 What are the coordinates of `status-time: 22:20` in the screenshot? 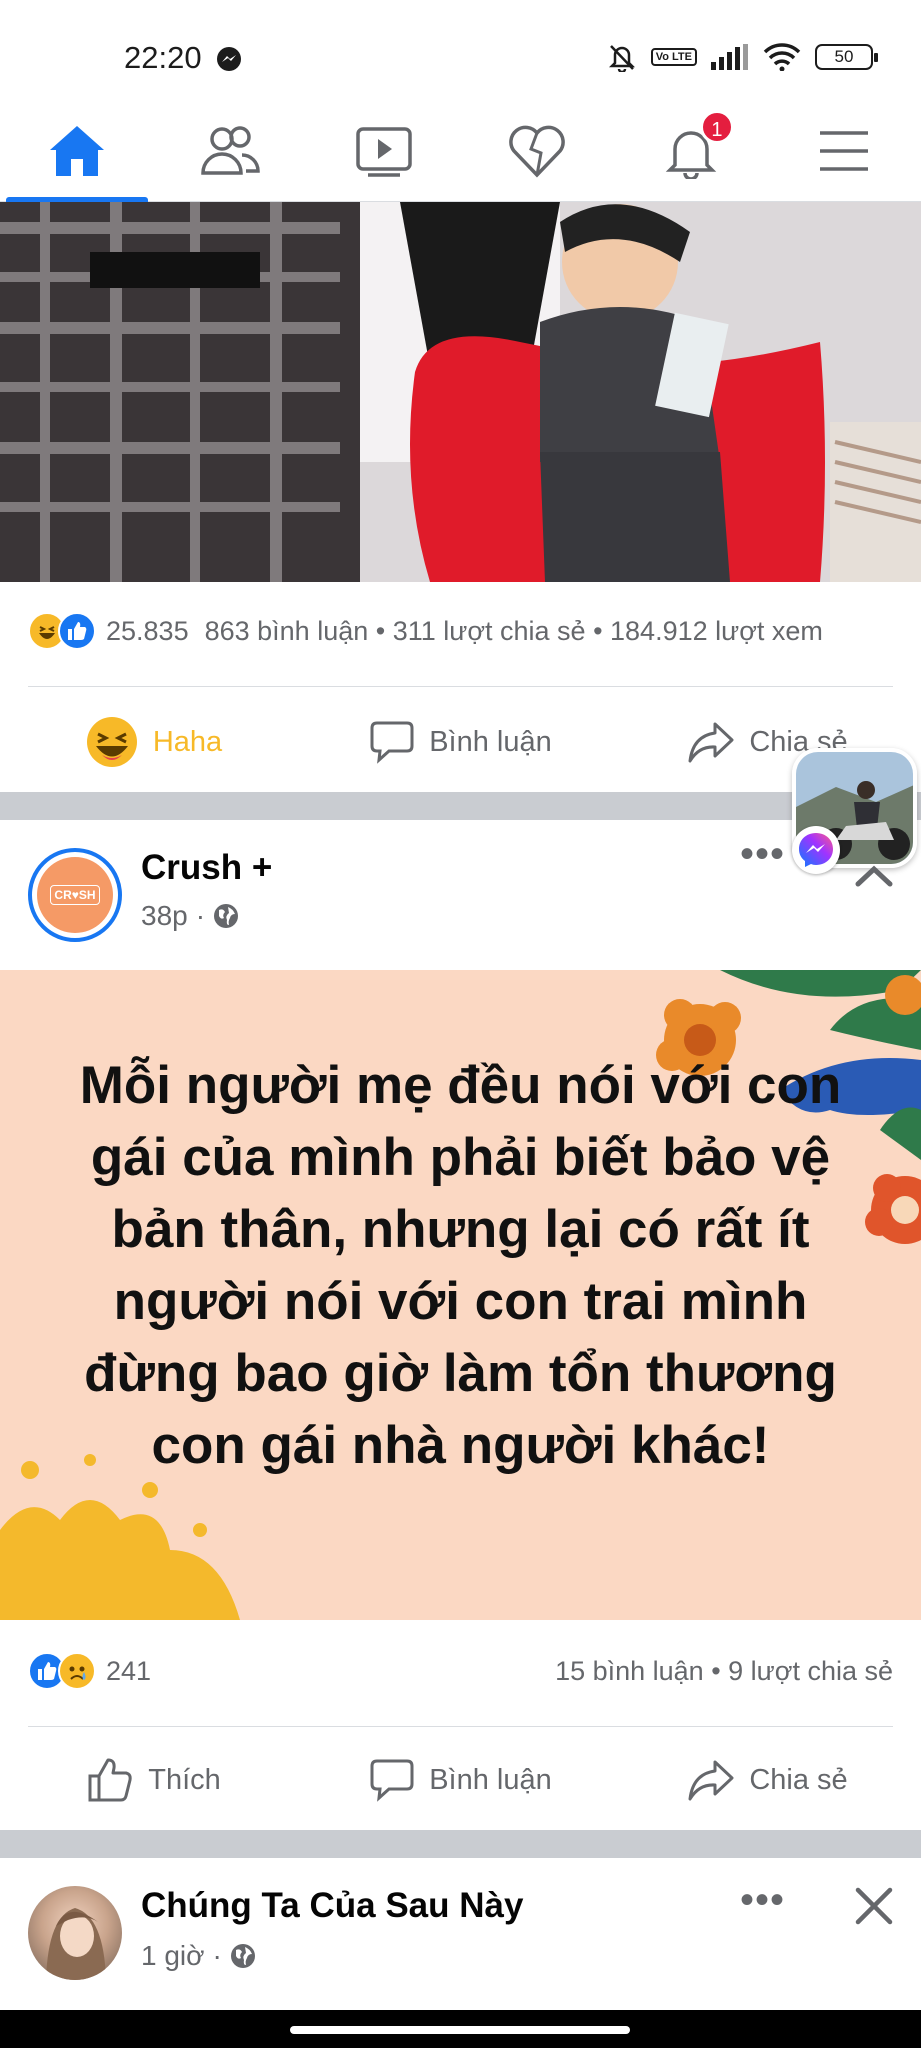 It's located at (163, 57).